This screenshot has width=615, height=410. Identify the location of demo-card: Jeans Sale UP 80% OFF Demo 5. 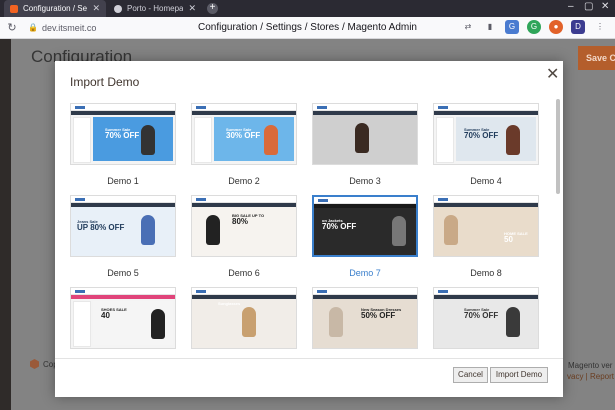
(123, 236).